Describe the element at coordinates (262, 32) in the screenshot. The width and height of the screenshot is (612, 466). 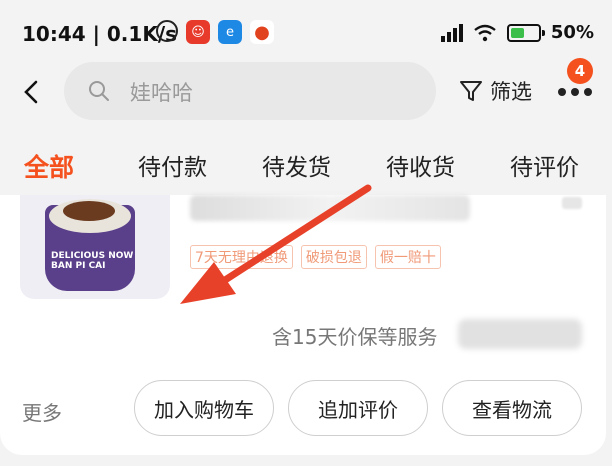
I see `app-notification-icon: ●` at that location.